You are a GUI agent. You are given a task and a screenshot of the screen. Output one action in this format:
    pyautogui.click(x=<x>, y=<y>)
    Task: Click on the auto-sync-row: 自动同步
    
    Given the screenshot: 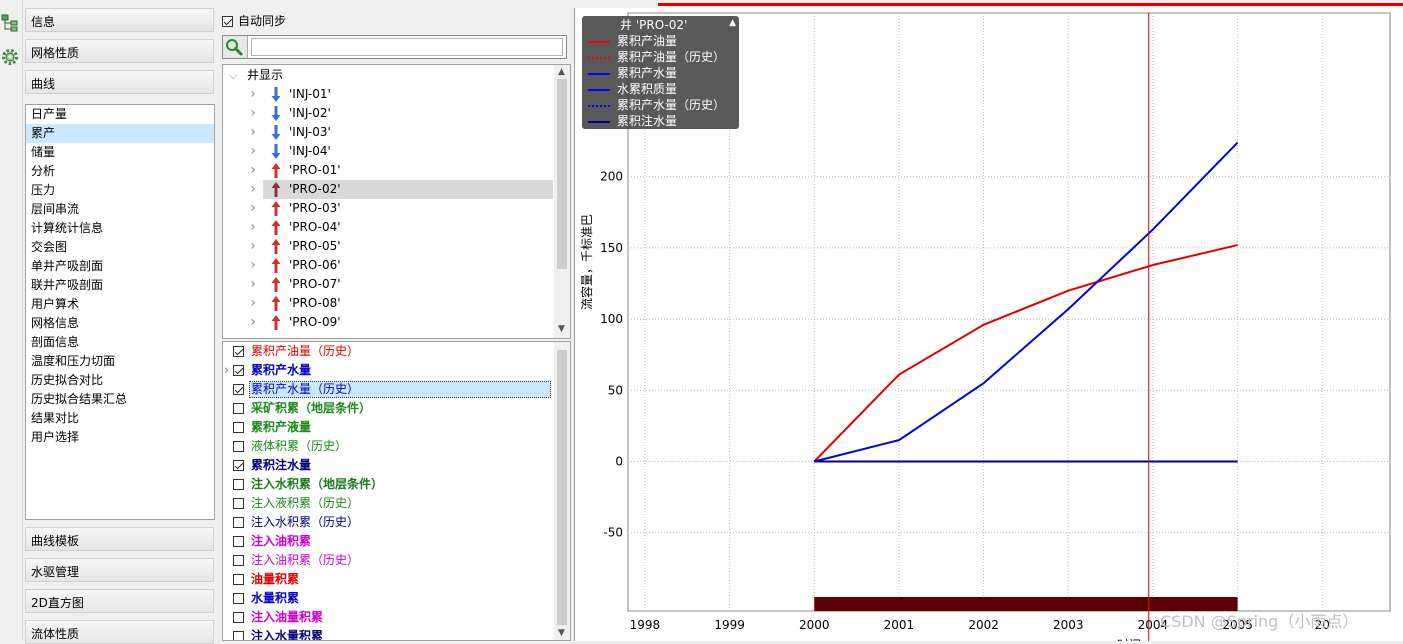 What is the action you would take?
    pyautogui.click(x=254, y=21)
    